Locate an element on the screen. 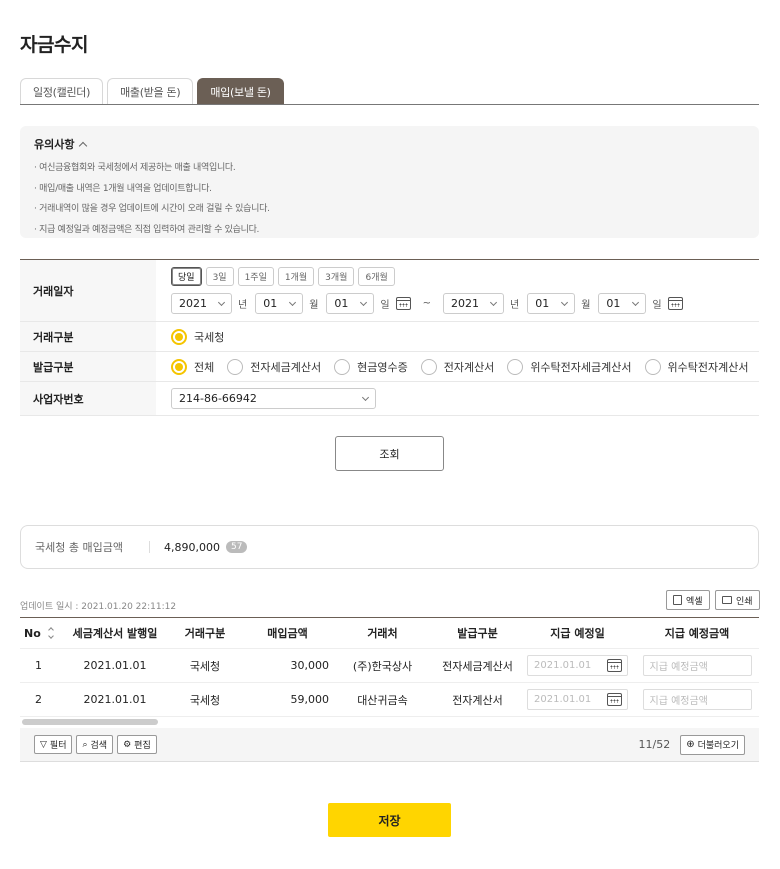 The width and height of the screenshot is (780, 869). issue-option-all: 전체 is located at coordinates (192, 366).